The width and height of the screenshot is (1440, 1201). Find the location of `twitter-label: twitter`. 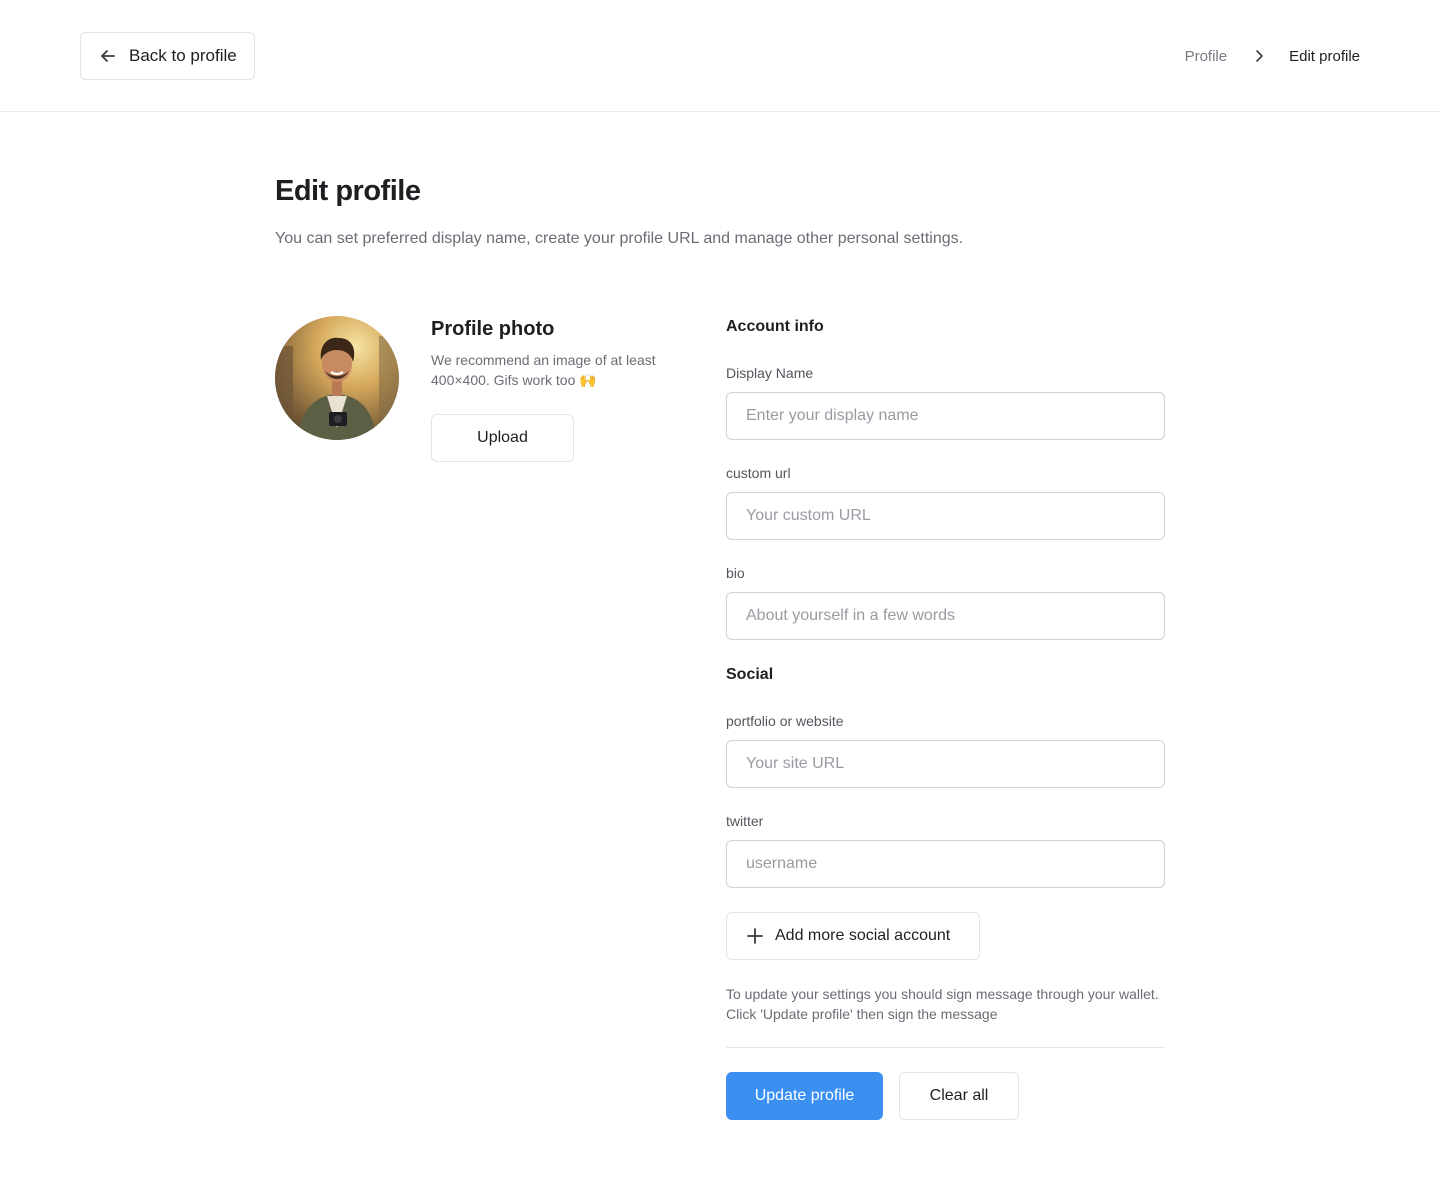

twitter-label: twitter is located at coordinates (745, 821).